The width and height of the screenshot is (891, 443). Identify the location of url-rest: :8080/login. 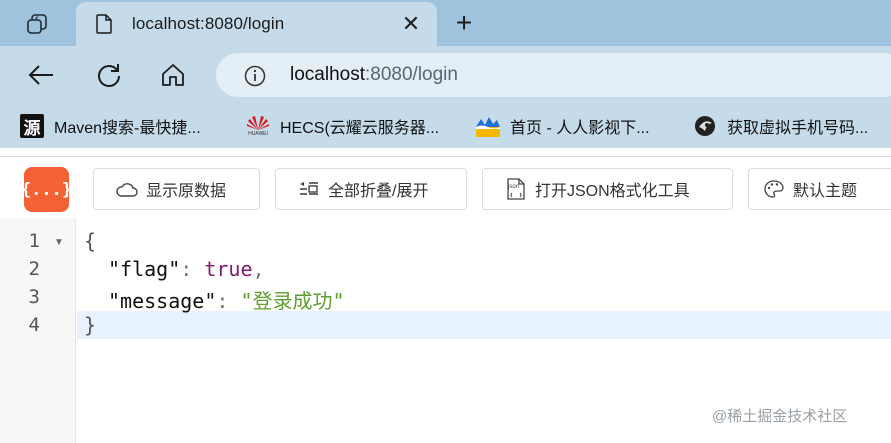
(411, 74).